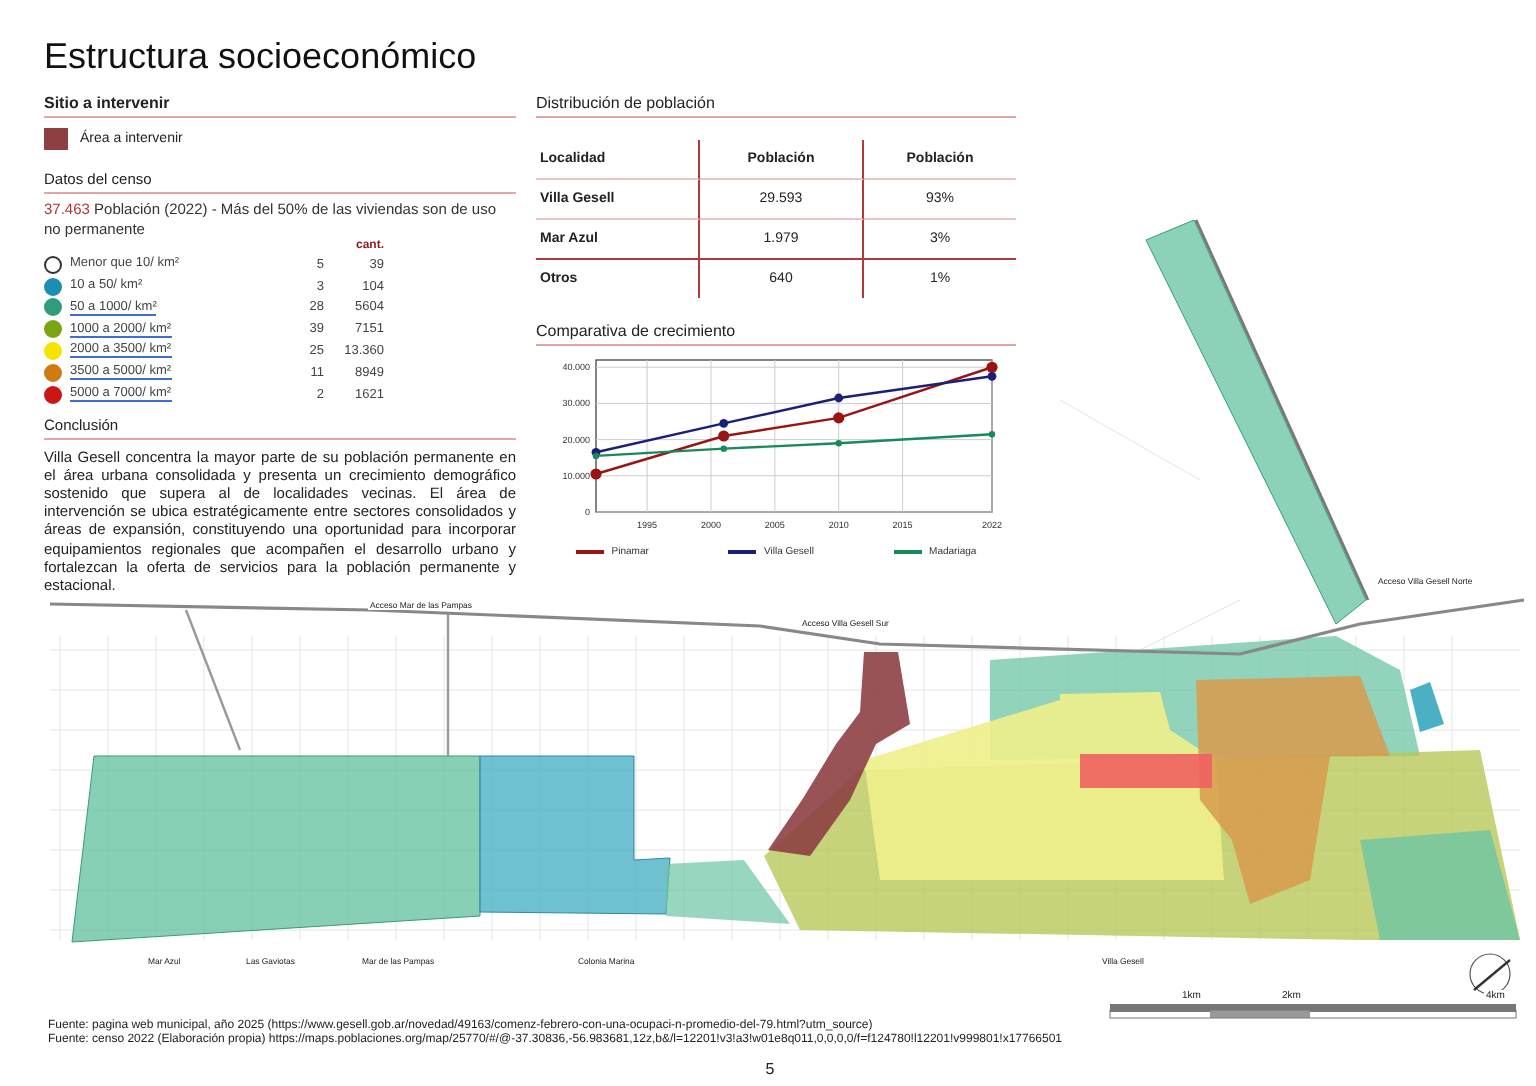 This screenshot has height=1086, width=1536. I want to click on section-heading: Distribución de población, so click(776, 106).